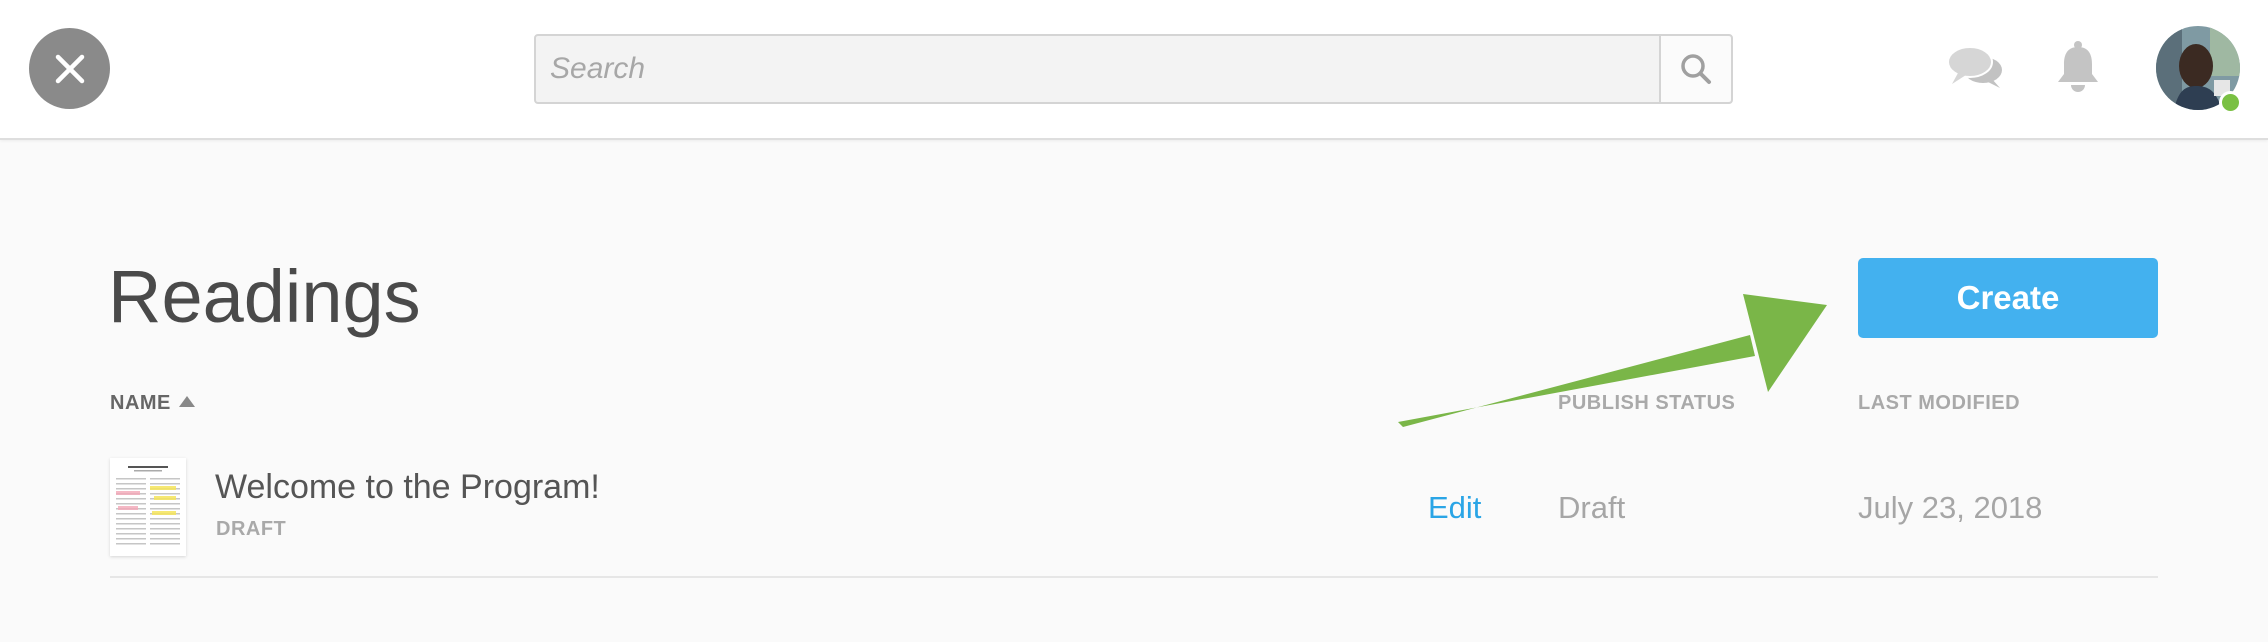  I want to click on search-input, so click(1097, 69).